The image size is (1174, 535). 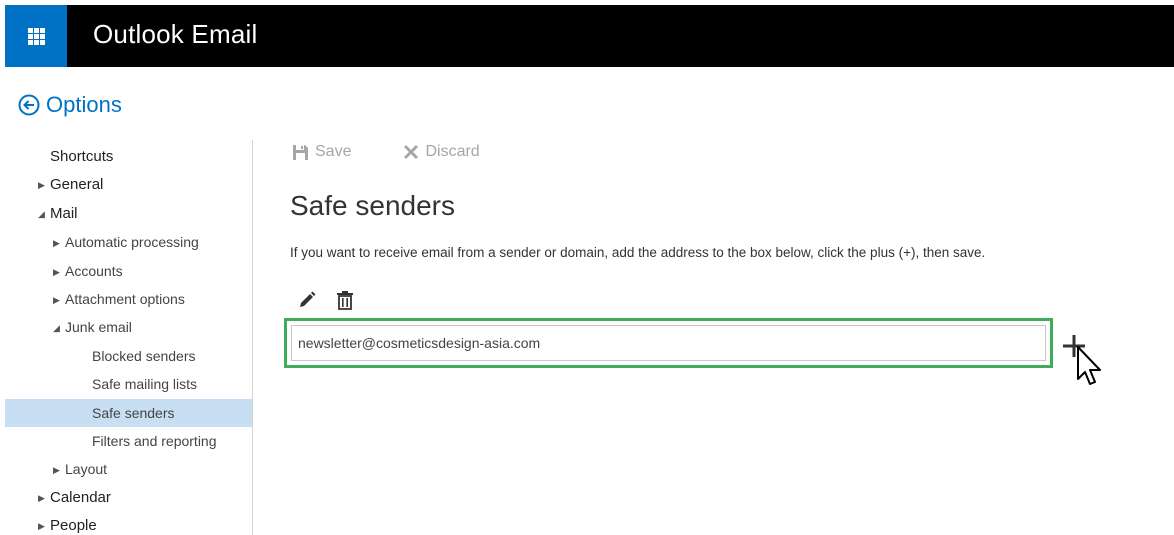 I want to click on discard-button: Discard, so click(x=441, y=152).